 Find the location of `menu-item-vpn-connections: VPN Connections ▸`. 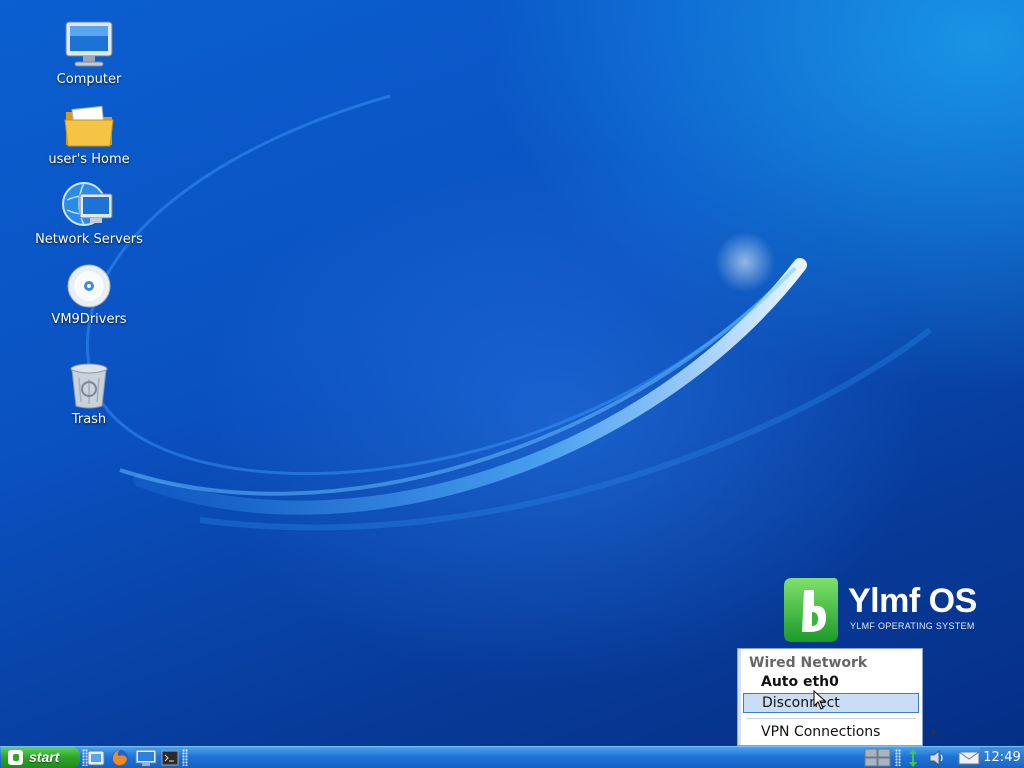

menu-item-vpn-connections: VPN Connections ▸ is located at coordinates (841, 732).